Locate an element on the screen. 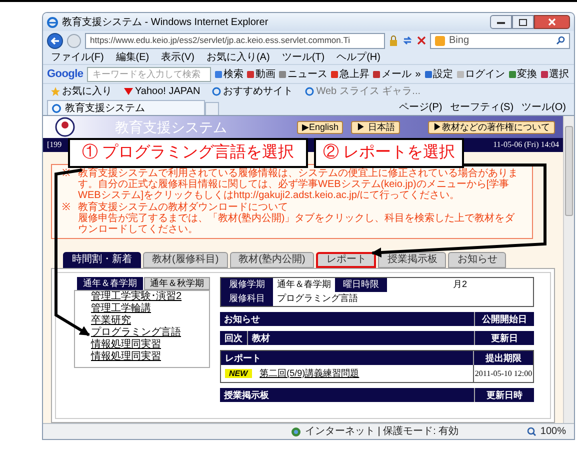 The height and width of the screenshot is (455, 577). globe-icon is located at coordinates (296, 431).